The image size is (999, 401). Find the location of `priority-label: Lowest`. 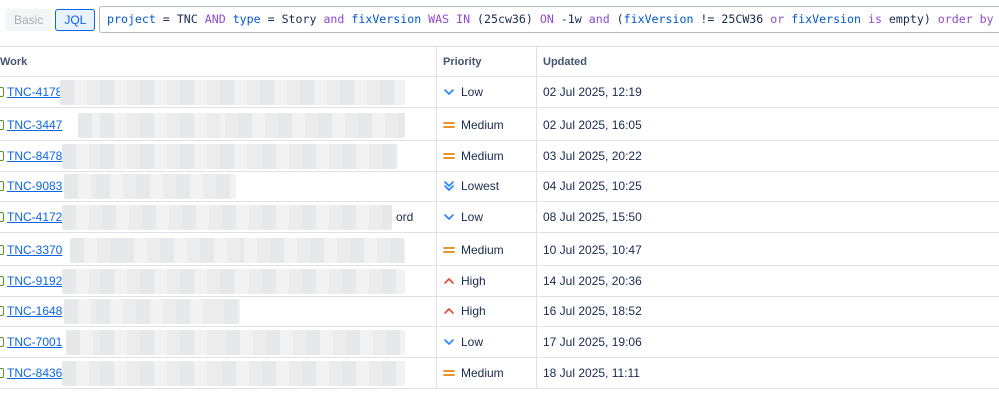

priority-label: Lowest is located at coordinates (480, 186).